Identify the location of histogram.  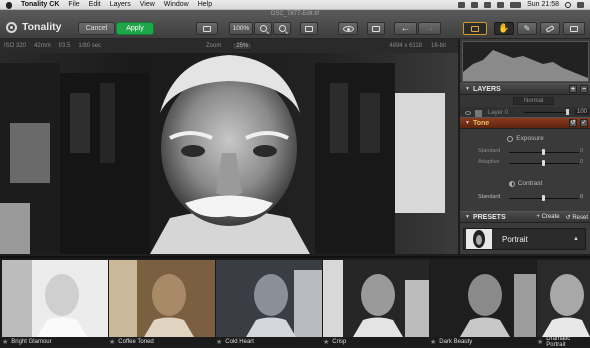
(525, 61).